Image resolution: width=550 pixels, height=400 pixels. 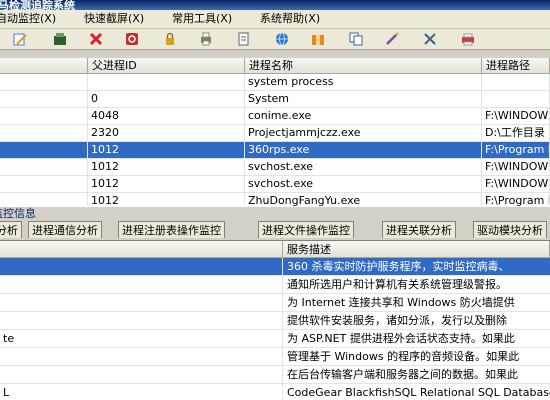 What do you see at coordinates (96, 39) in the screenshot?
I see `delete-icon` at bounding box center [96, 39].